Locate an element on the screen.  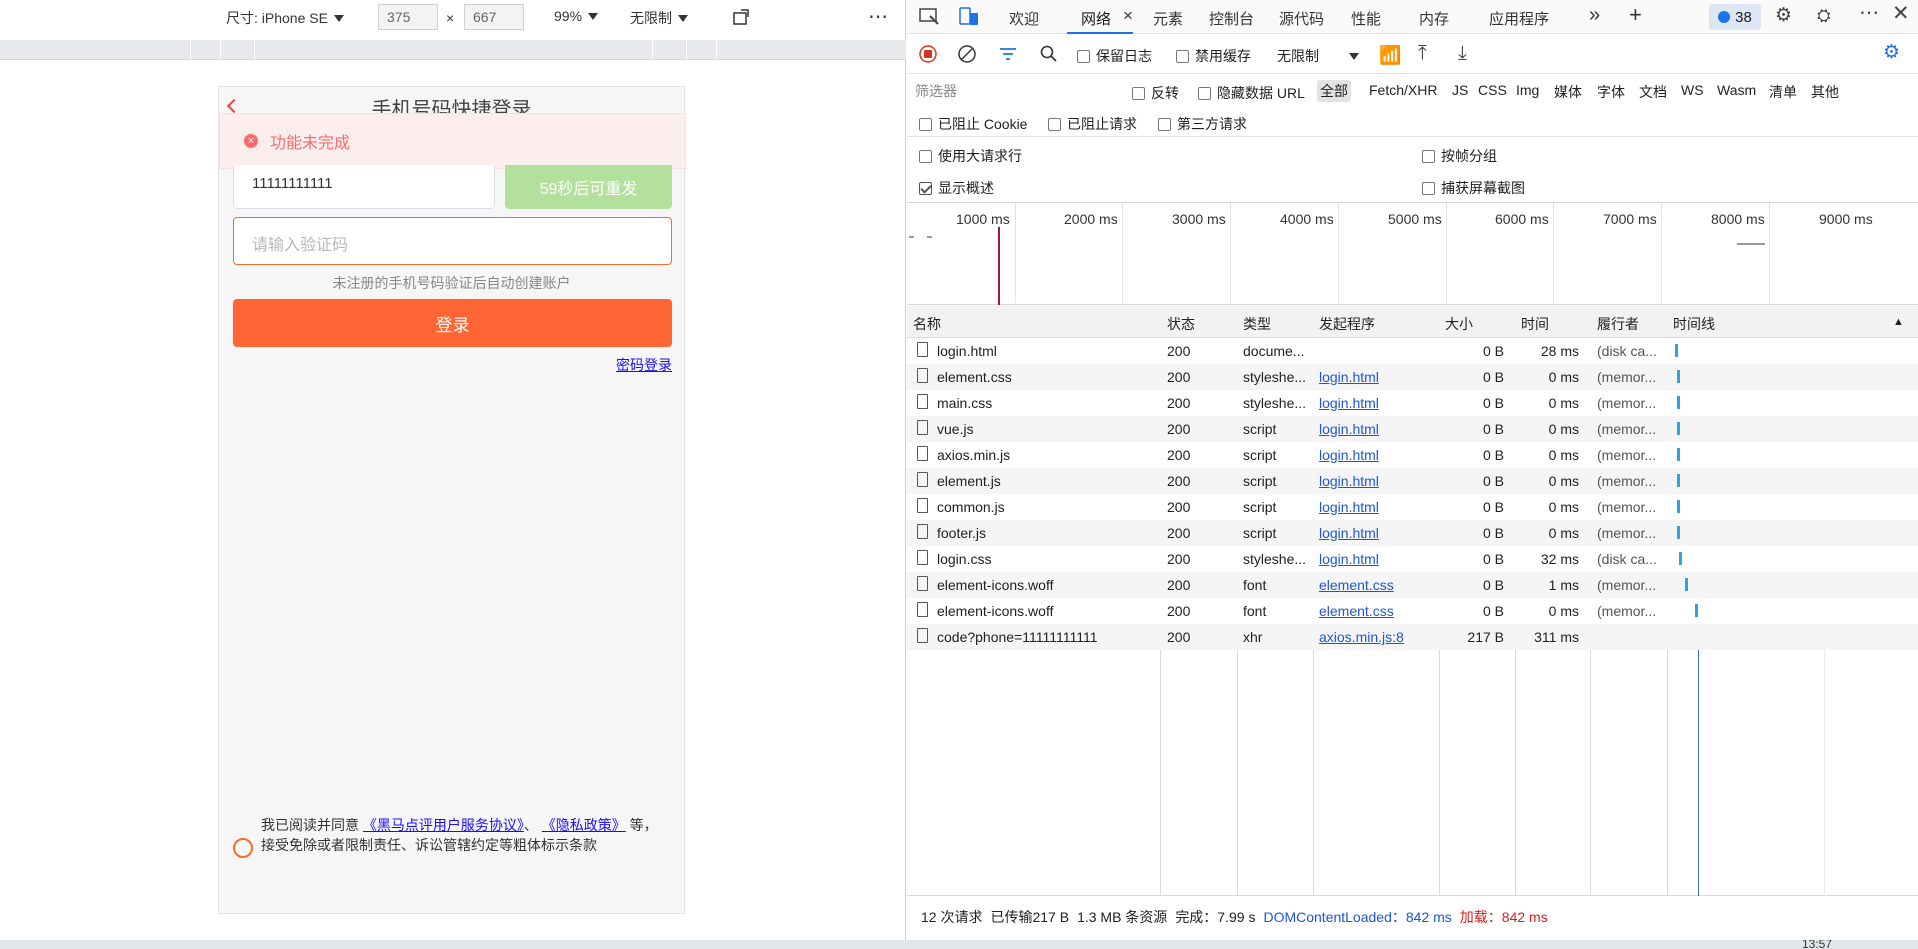
tab-console: 控制台 is located at coordinates (1231, 18).